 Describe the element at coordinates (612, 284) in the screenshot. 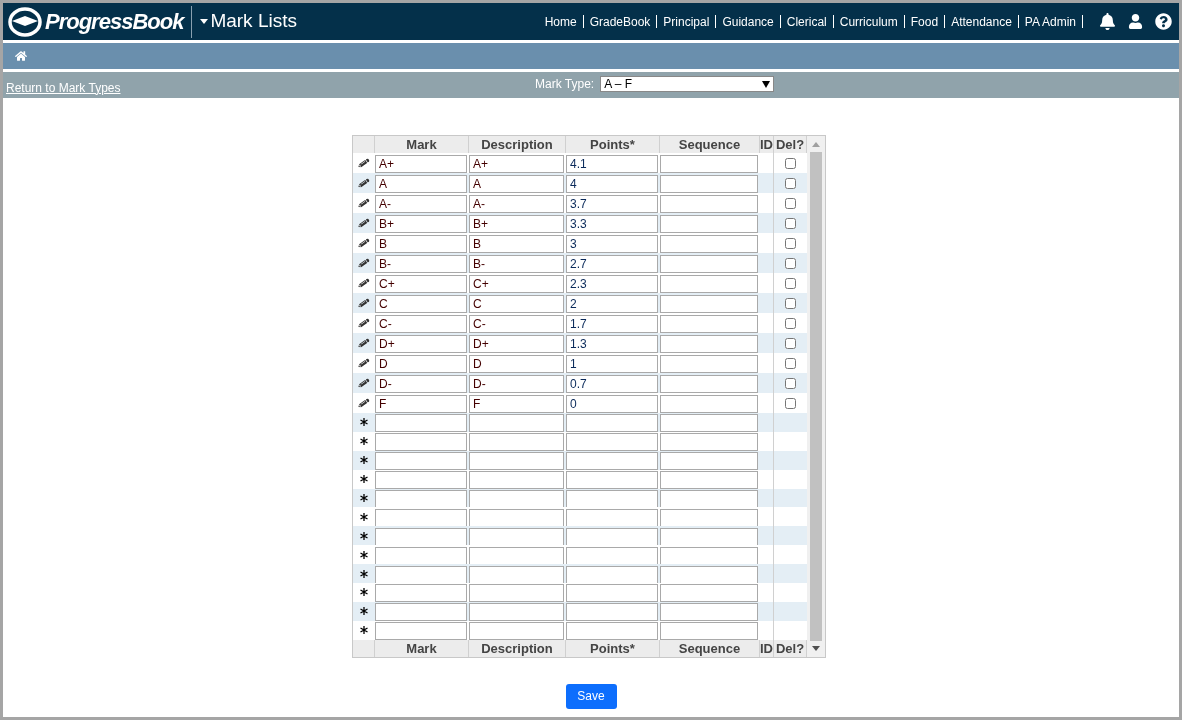

I see `text-field: 2.3` at that location.